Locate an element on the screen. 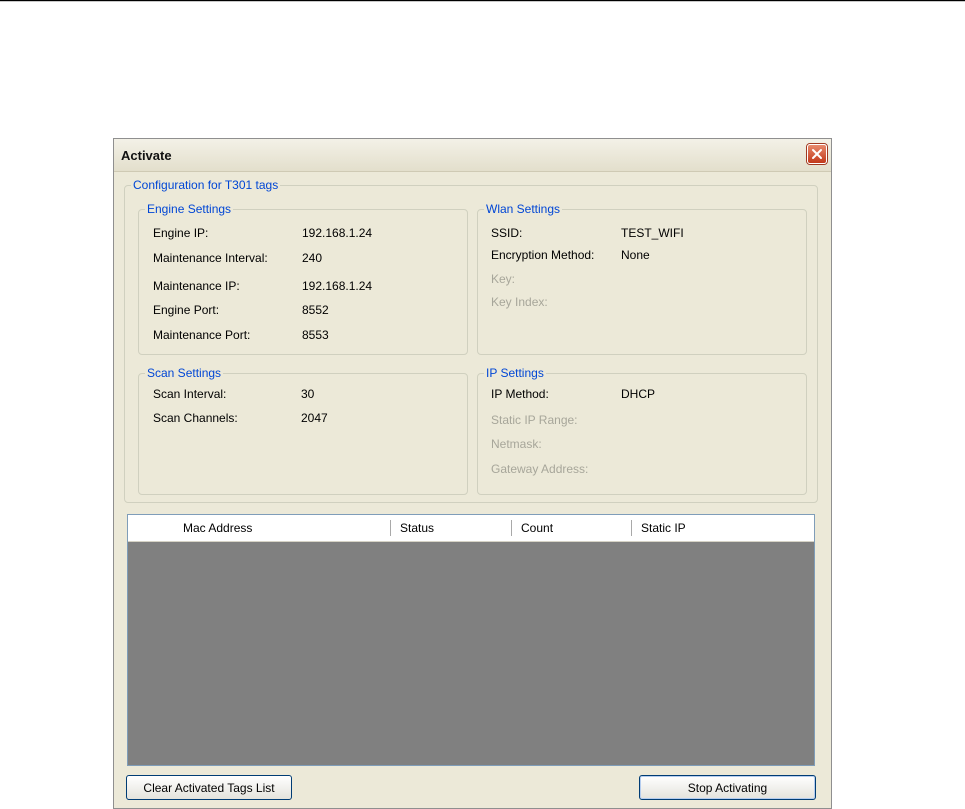  close-button is located at coordinates (817, 154).